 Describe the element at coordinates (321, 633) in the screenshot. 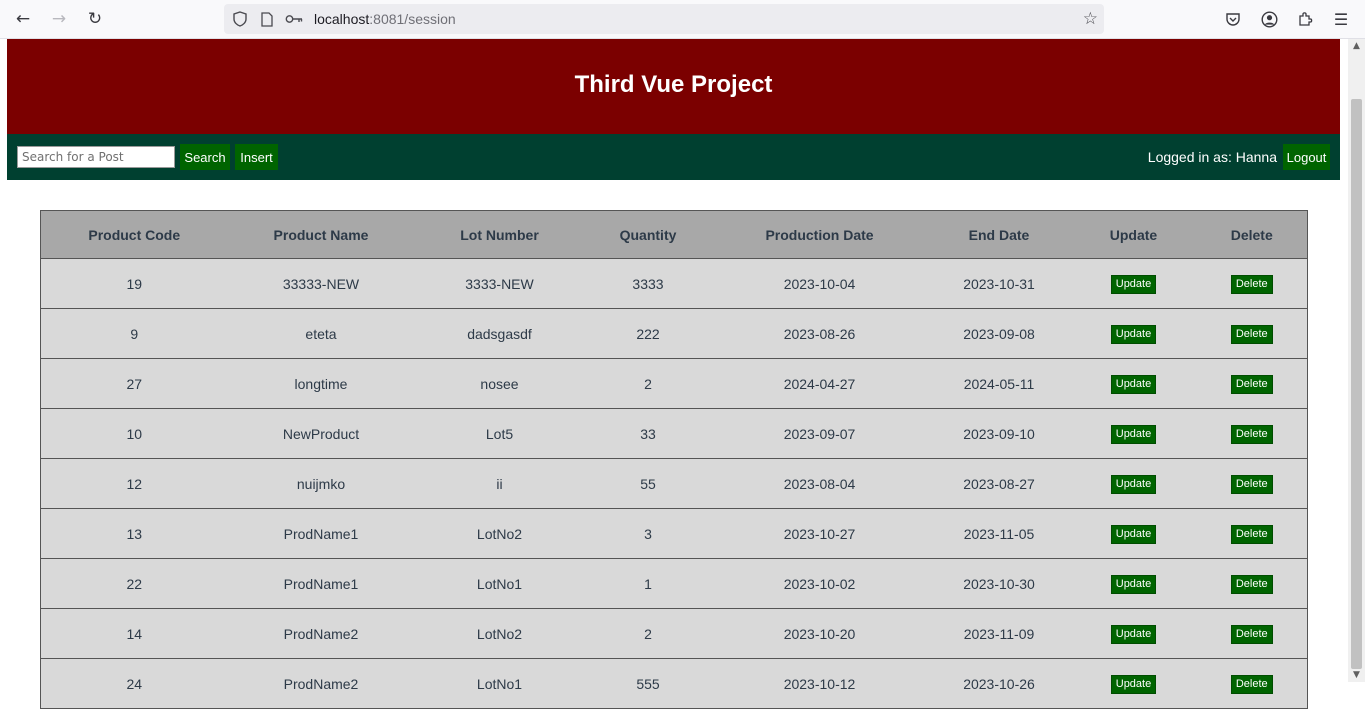

I see `product-name-cell: ProdName2` at that location.